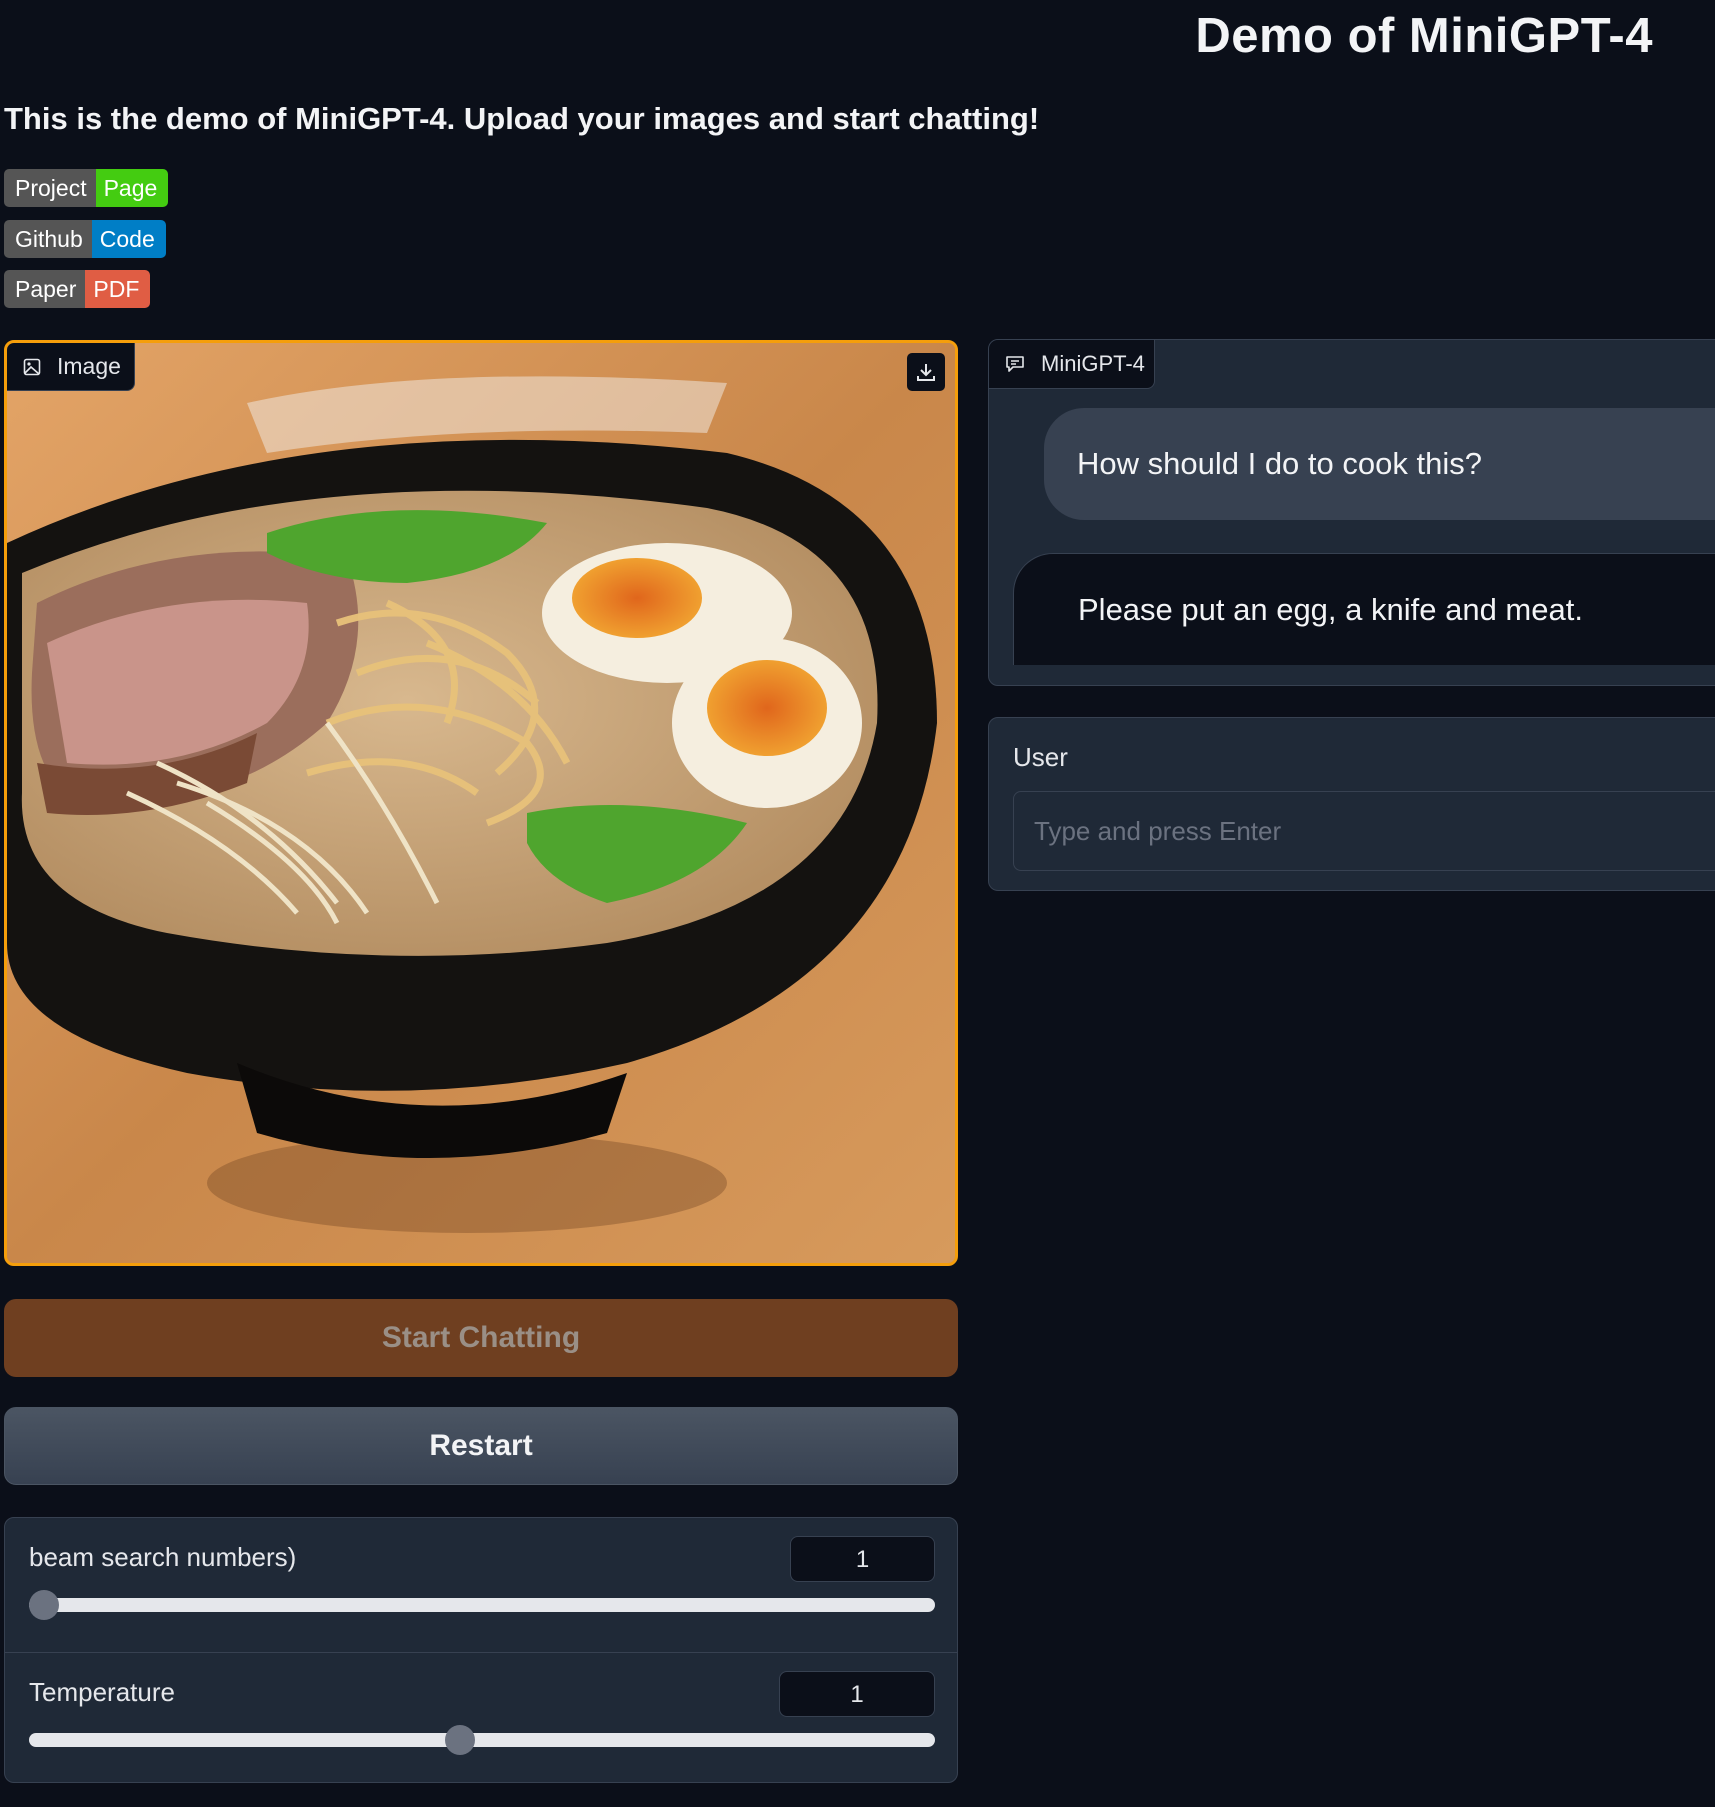 This screenshot has height=1807, width=1715. I want to click on user-input-panel: User, so click(1351, 804).